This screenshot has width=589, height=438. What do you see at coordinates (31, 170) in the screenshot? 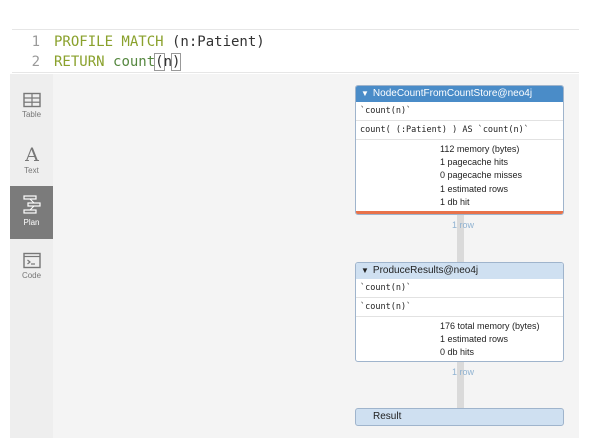
I see `view-tab-label: Text` at bounding box center [31, 170].